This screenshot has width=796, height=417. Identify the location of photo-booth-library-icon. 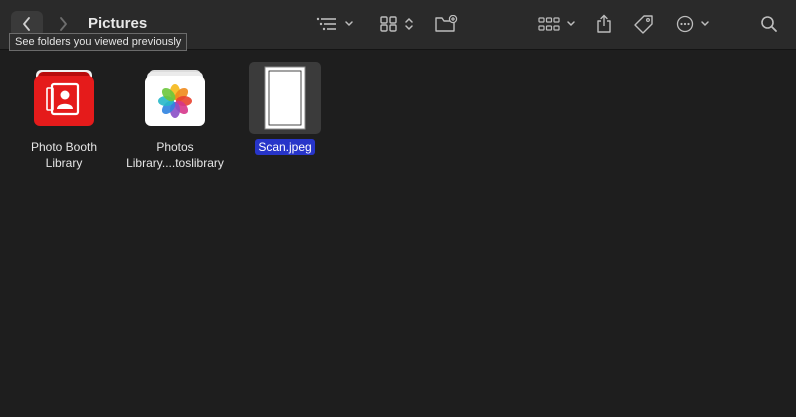
(64, 98).